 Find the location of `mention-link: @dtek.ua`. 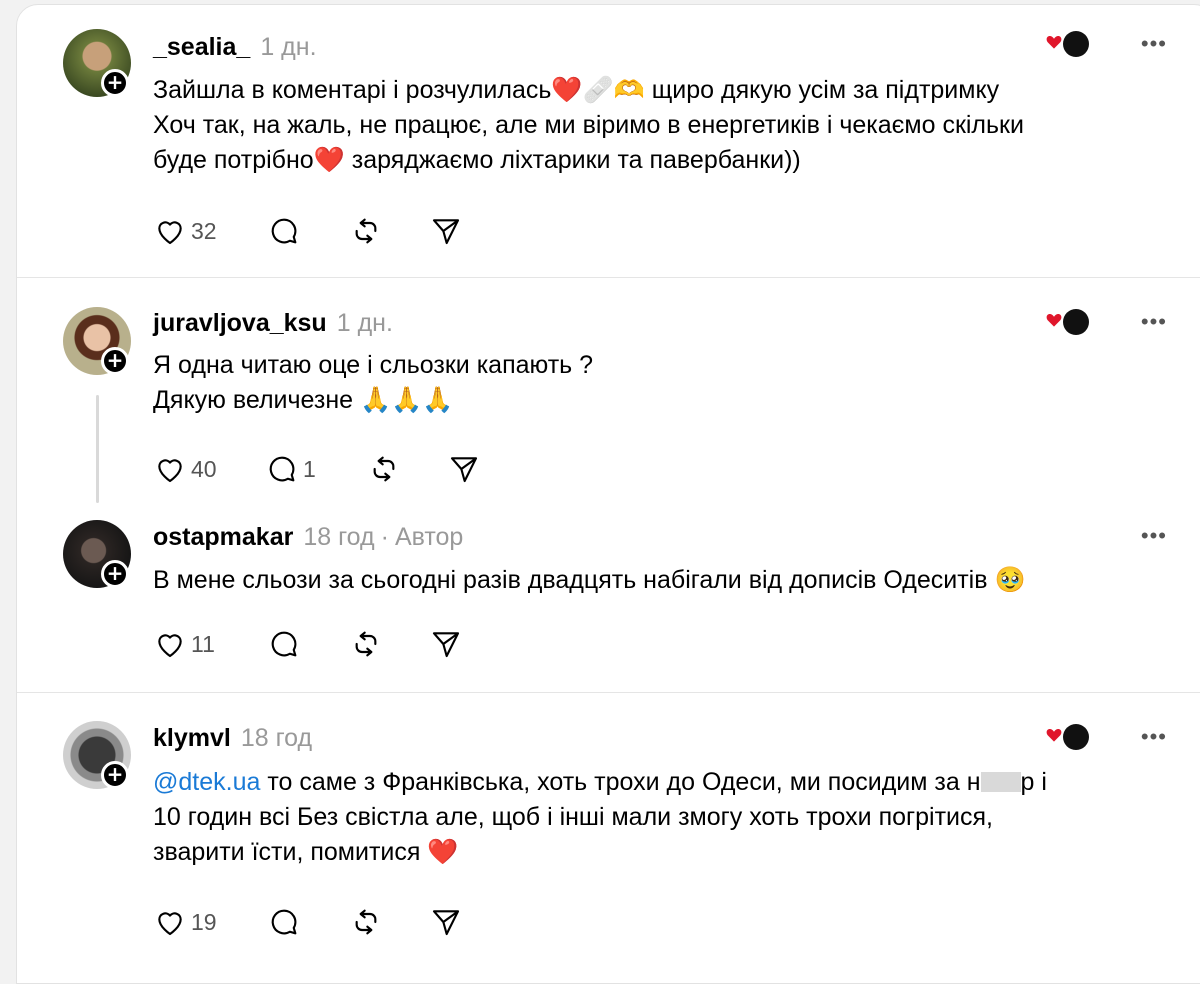

mention-link: @dtek.ua is located at coordinates (206, 782).